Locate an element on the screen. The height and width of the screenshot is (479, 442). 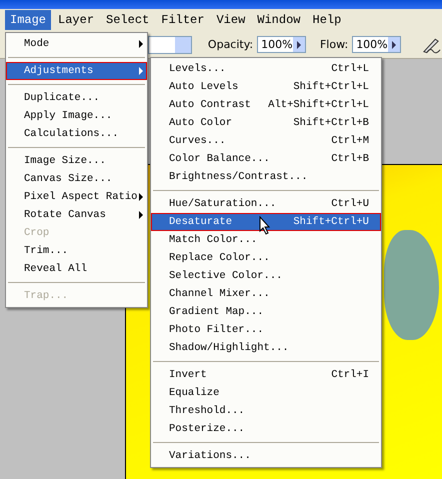
menu-item: Pixel Aspect Ratio is located at coordinates (76, 197).